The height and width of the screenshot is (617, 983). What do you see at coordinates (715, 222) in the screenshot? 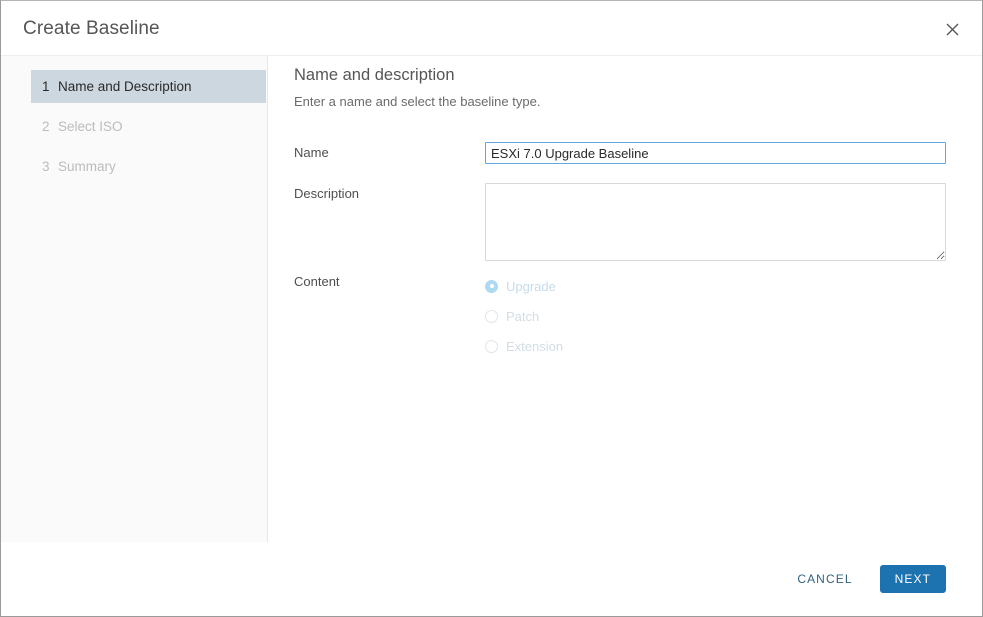
I see `description-textarea` at bounding box center [715, 222].